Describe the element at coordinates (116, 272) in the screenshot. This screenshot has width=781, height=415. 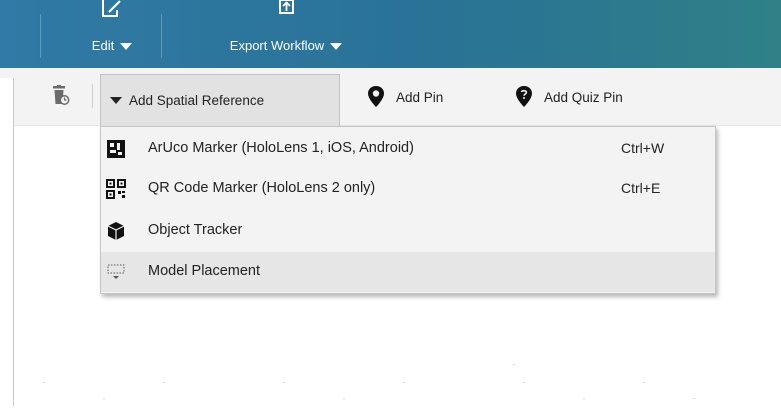
I see `model-placement-icon` at that location.